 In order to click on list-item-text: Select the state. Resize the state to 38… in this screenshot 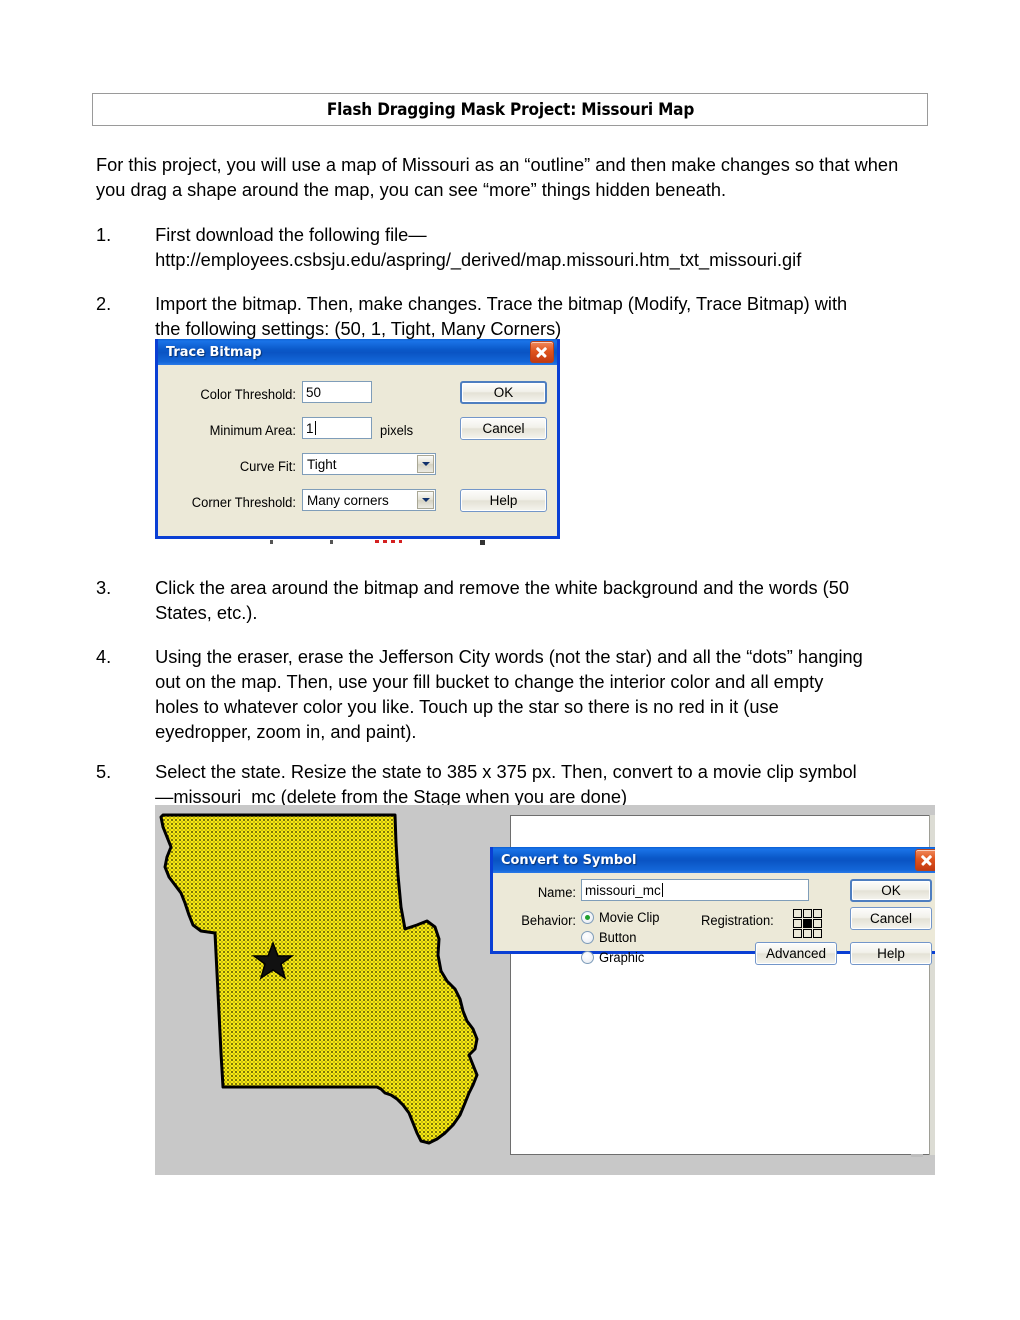, I will do `click(506, 784)`.